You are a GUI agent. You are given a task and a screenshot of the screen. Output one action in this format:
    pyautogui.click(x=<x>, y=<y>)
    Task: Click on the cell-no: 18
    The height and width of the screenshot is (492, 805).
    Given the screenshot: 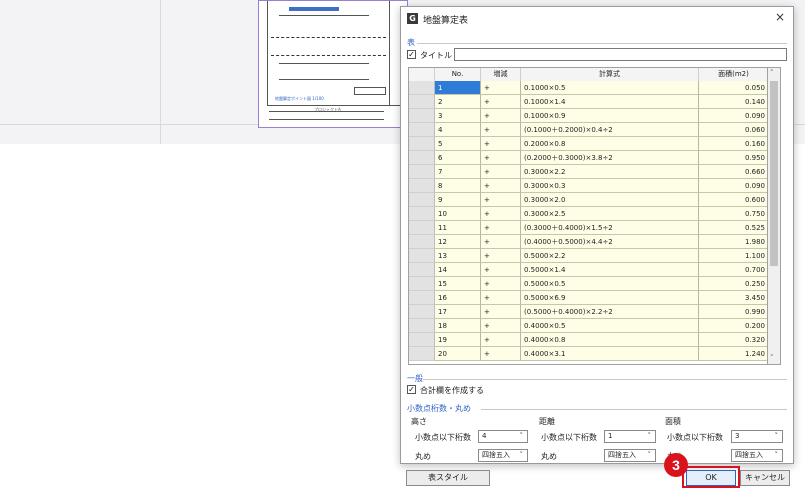 What is the action you would take?
    pyautogui.click(x=458, y=326)
    